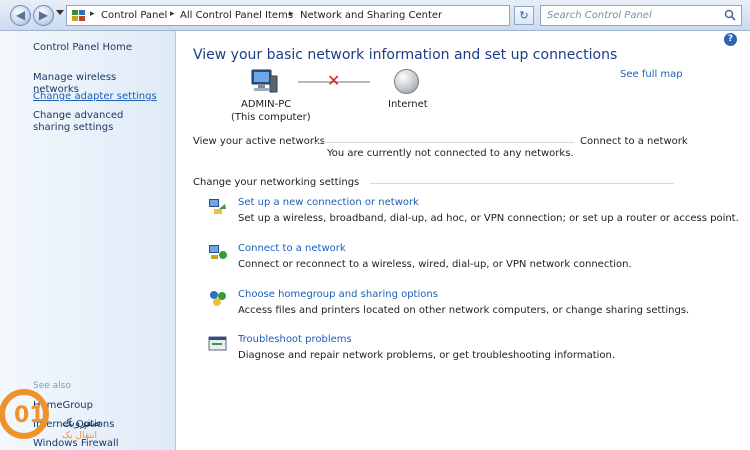  I want to click on control-panel-icon, so click(78, 15).